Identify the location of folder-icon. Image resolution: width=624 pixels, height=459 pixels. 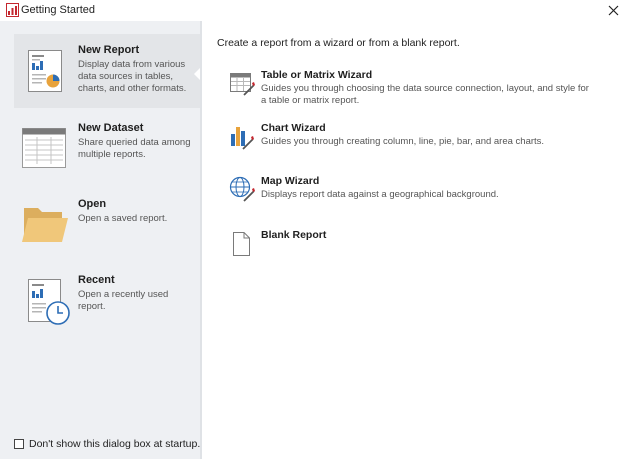
(45, 225).